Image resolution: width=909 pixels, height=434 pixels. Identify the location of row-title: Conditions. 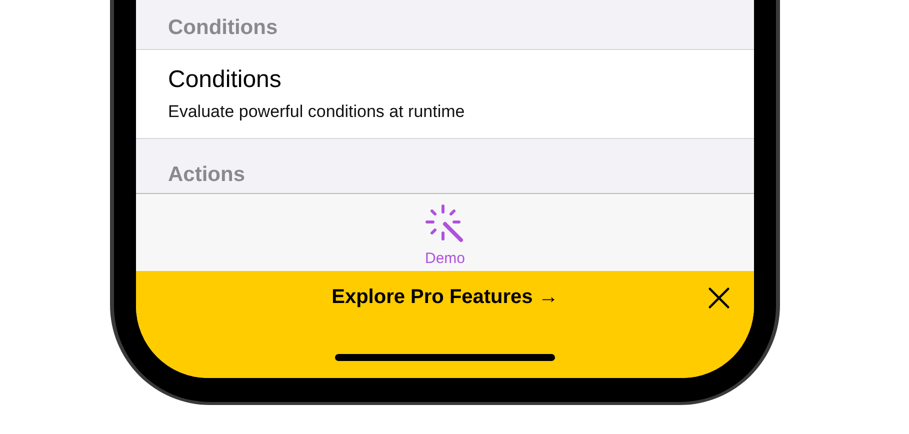
(225, 80).